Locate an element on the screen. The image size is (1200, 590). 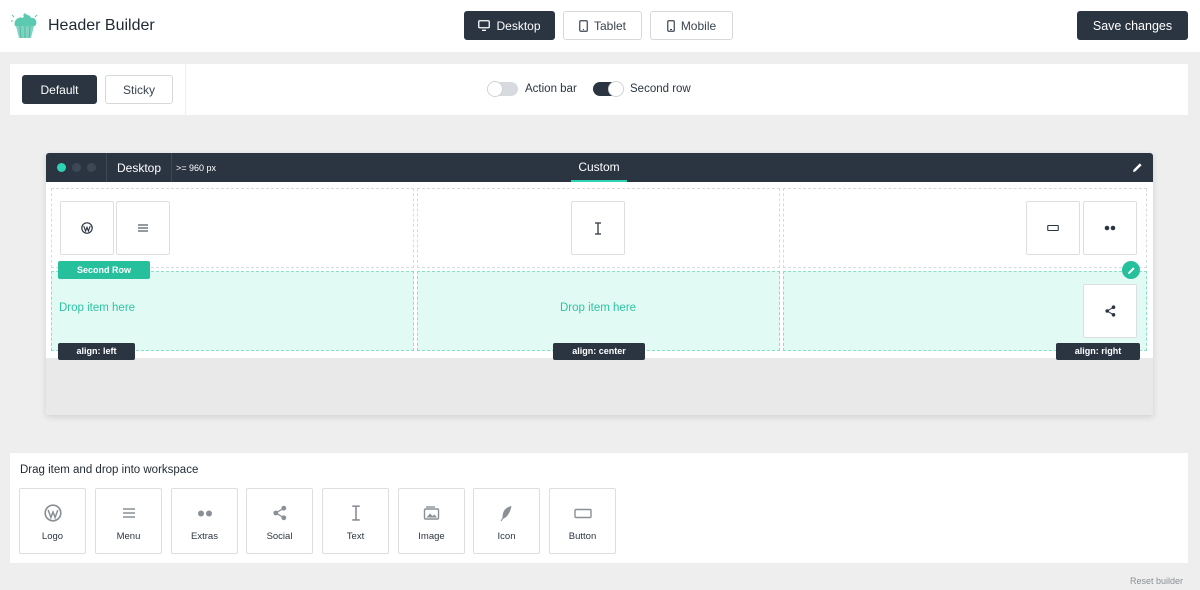
palette-menu-label: Menu is located at coordinates (128, 536).